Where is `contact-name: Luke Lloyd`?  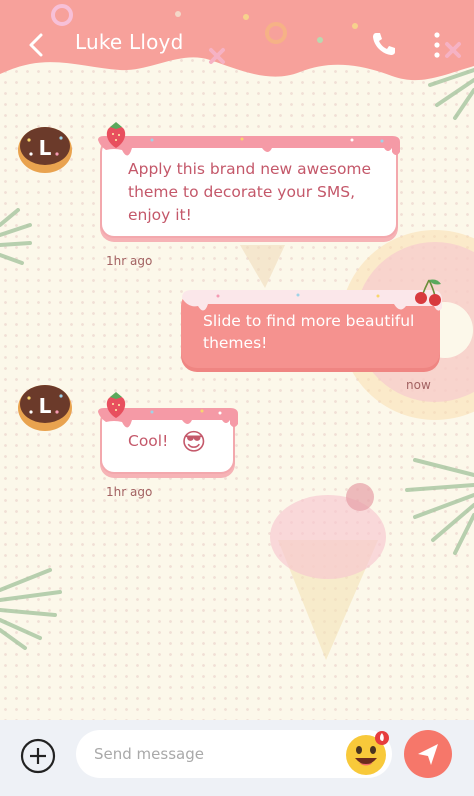
contact-name: Luke Lloyd is located at coordinates (129, 42).